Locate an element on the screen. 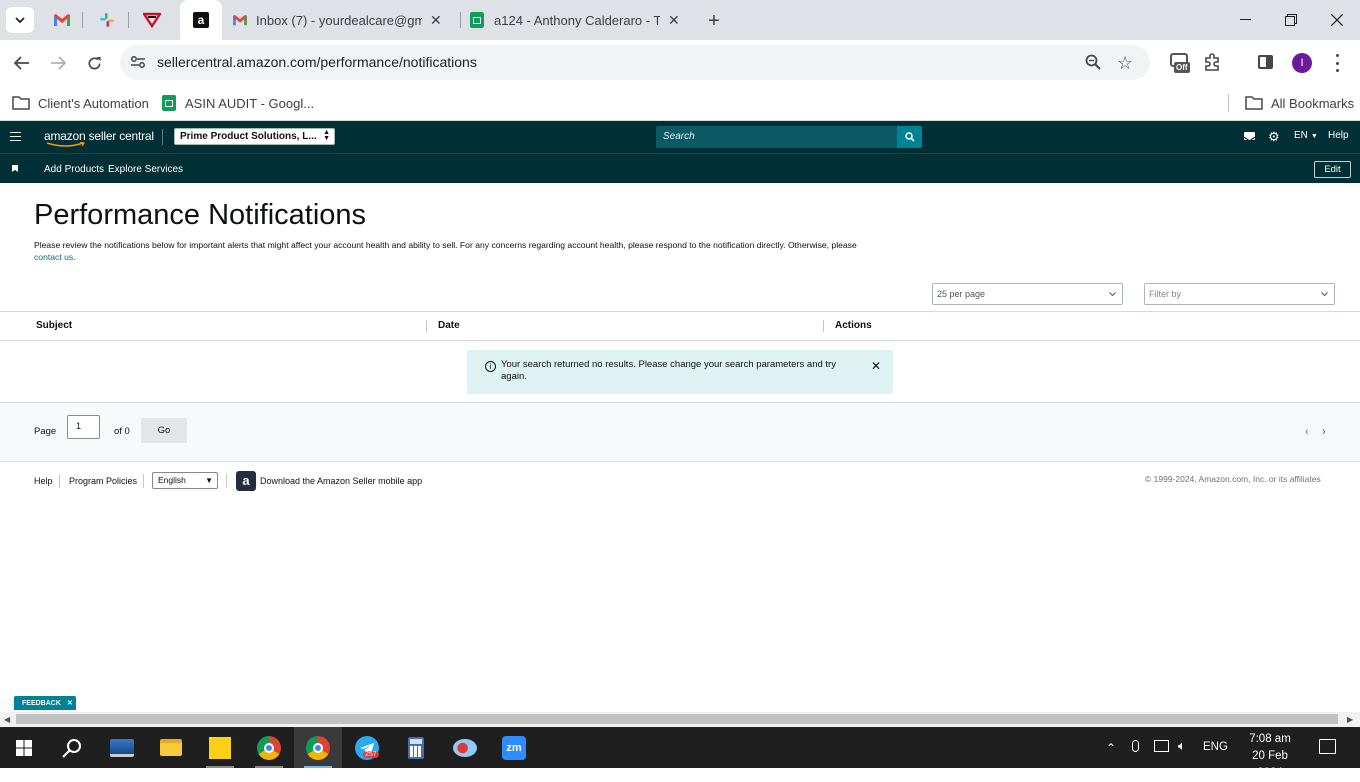  bookmark-label: Client's Automation is located at coordinates (93, 103).